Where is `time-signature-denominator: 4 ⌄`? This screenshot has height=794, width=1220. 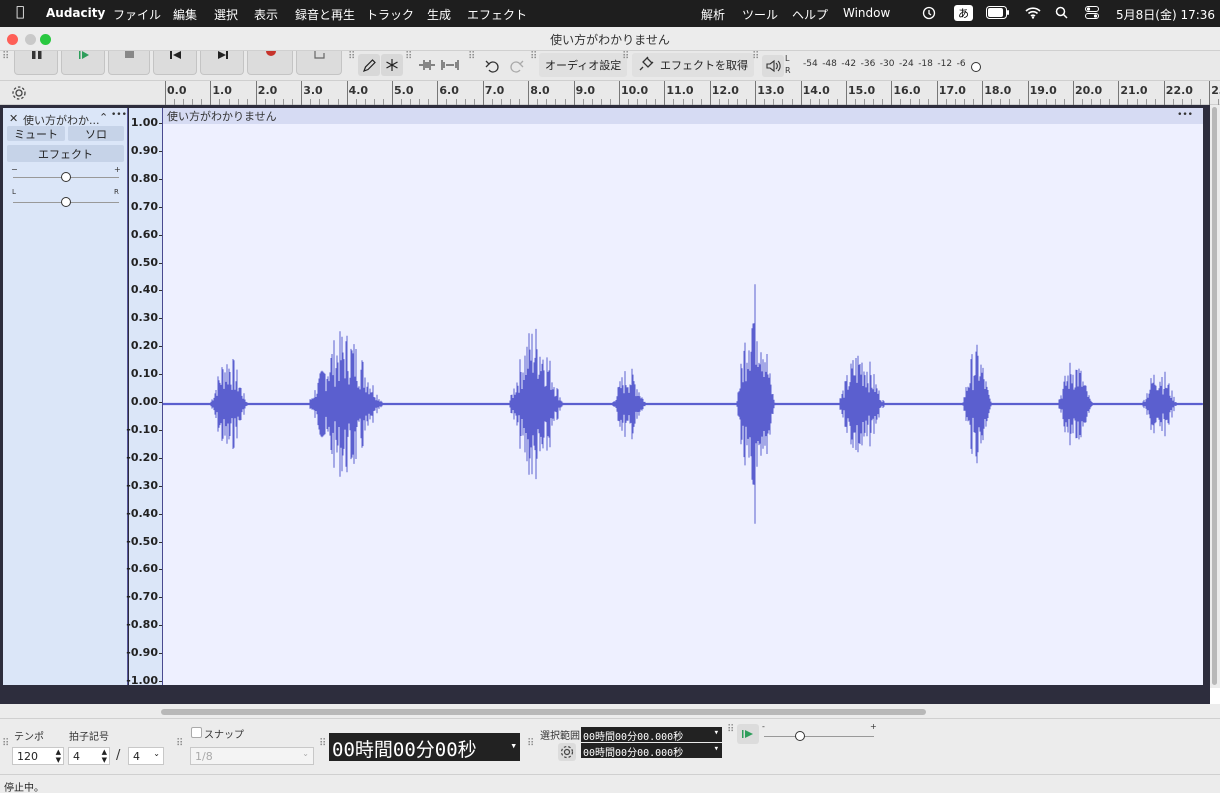 time-signature-denominator: 4 ⌄ is located at coordinates (146, 756).